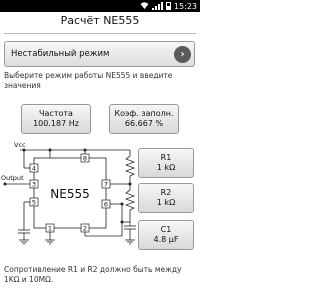  I want to click on duty-cycle-button: Коэф. заполн. 66.667 %, so click(144, 119).